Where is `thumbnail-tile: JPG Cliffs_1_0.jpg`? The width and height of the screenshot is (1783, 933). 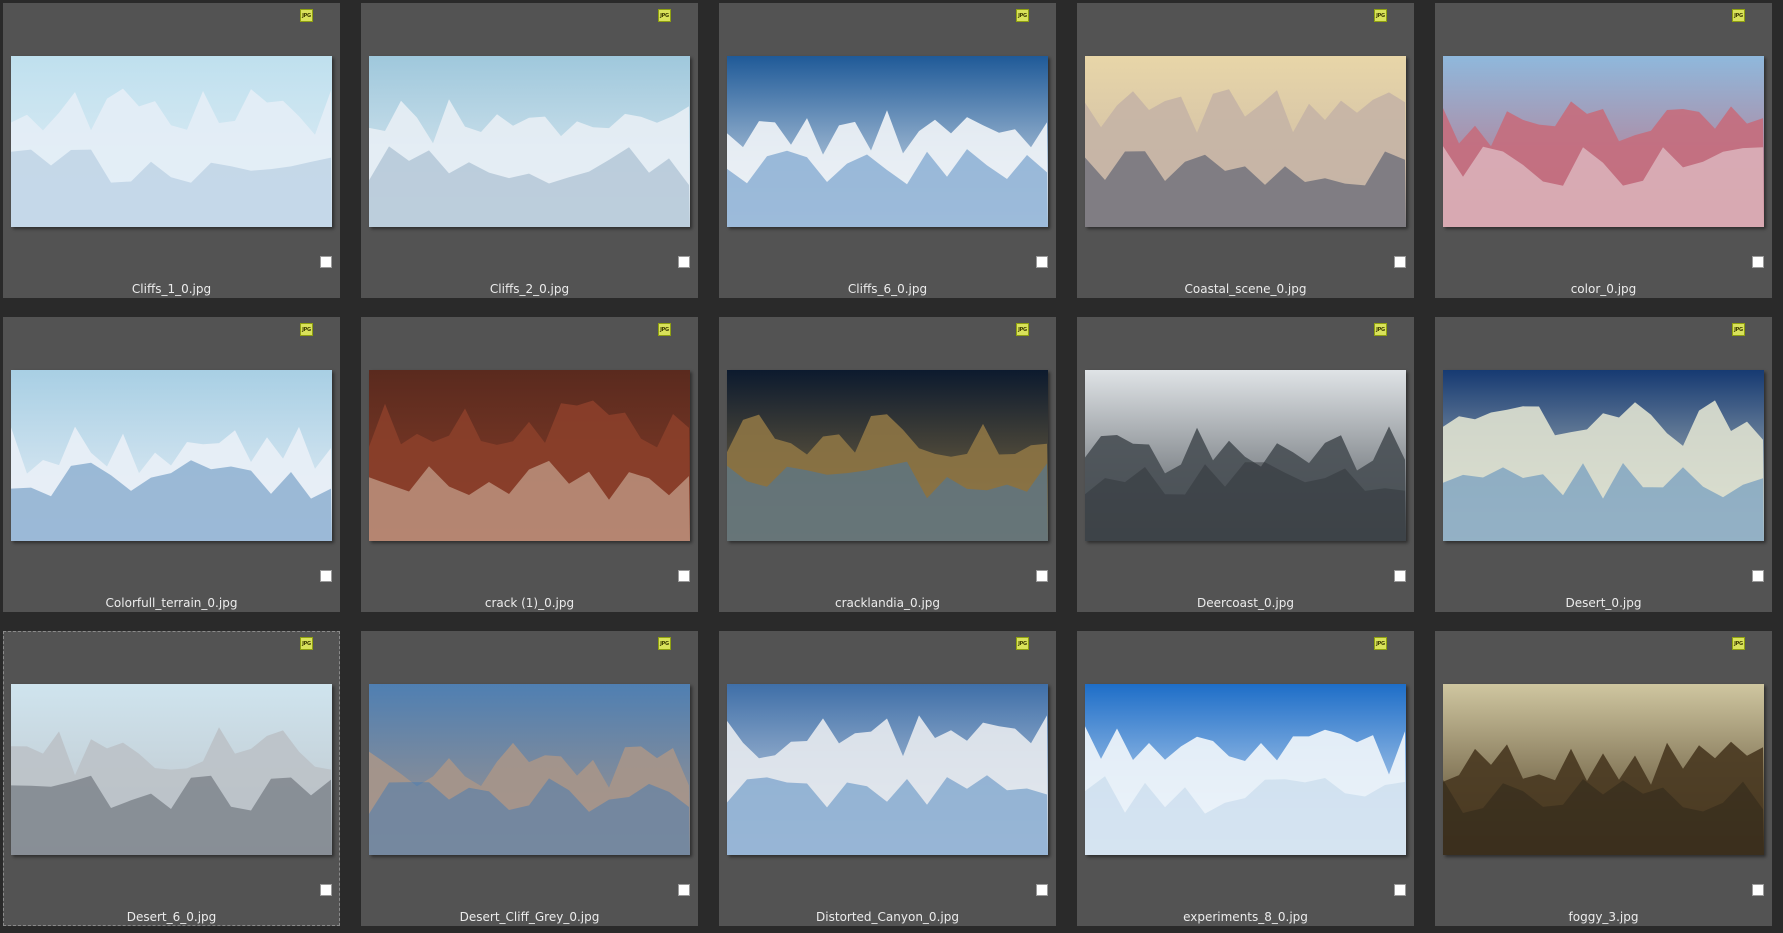
thumbnail-tile: JPG Cliffs_1_0.jpg is located at coordinates (171, 150).